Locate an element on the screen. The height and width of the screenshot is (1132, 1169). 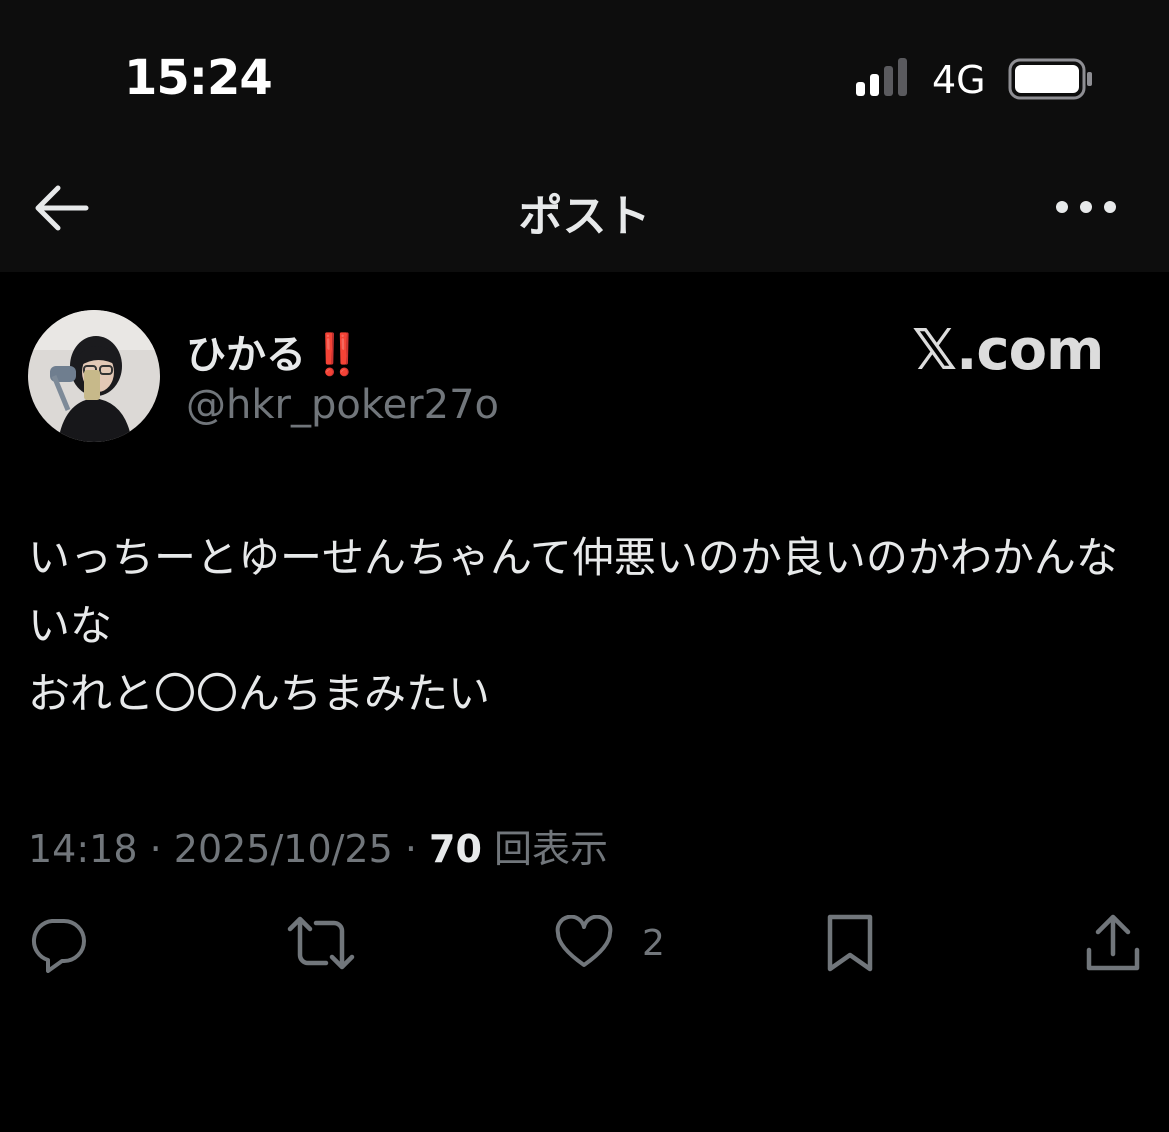
heart-icon is located at coordinates (584, 941).